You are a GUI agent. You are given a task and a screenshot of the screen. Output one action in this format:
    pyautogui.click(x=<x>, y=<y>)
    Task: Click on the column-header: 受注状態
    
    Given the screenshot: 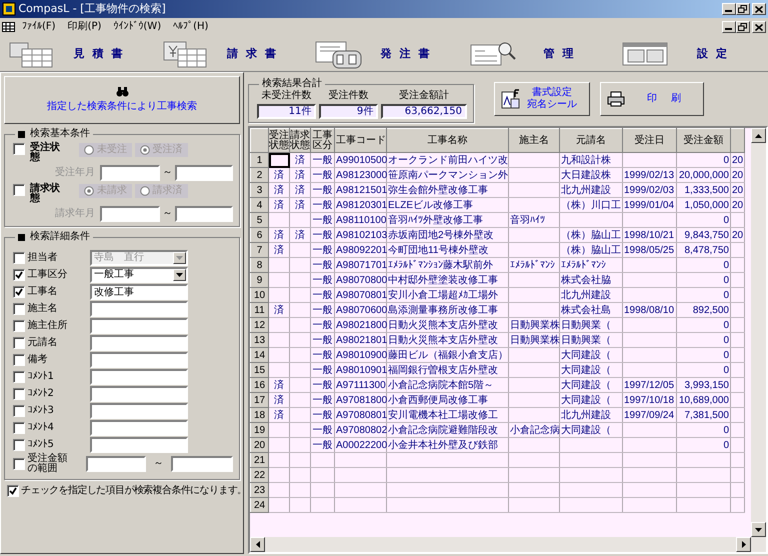 What is the action you would take?
    pyautogui.click(x=279, y=140)
    